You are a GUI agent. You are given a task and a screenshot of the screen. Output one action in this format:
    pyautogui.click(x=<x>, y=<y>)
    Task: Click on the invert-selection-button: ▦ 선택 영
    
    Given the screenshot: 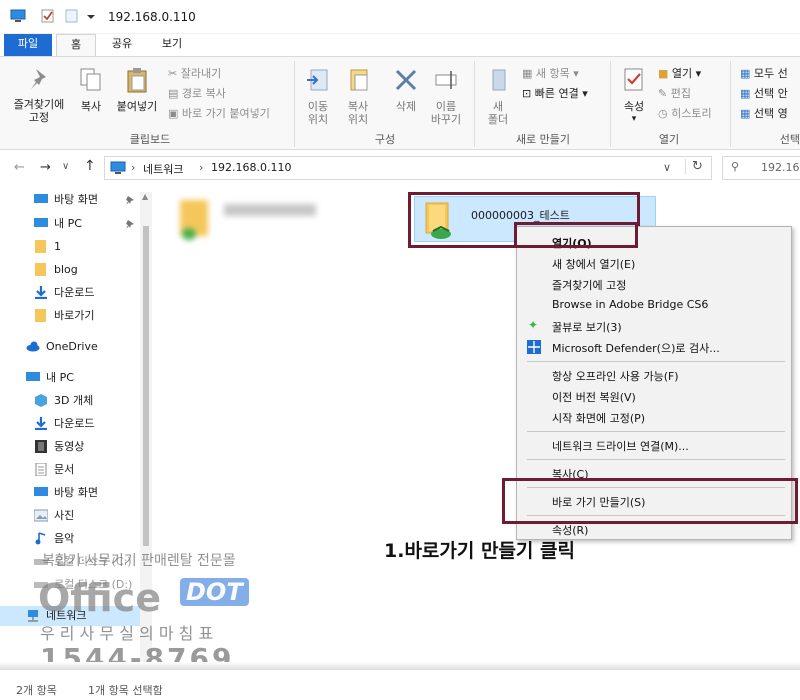 What is the action you would take?
    pyautogui.click(x=764, y=113)
    